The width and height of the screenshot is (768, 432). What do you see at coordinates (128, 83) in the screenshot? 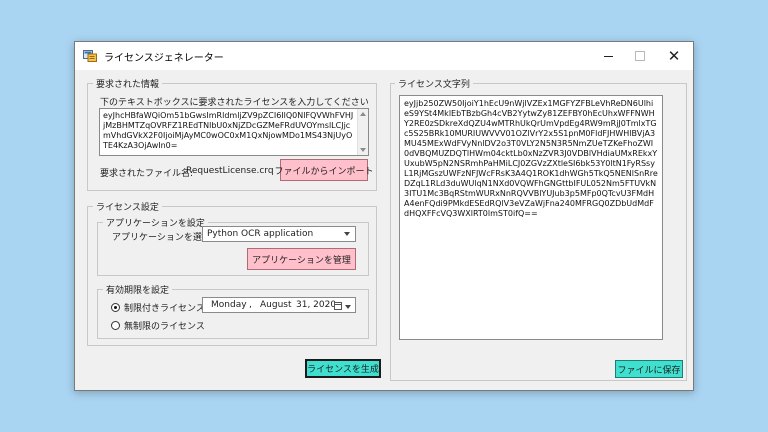
I see `request-info-group-label: 要求された情報` at bounding box center [128, 83].